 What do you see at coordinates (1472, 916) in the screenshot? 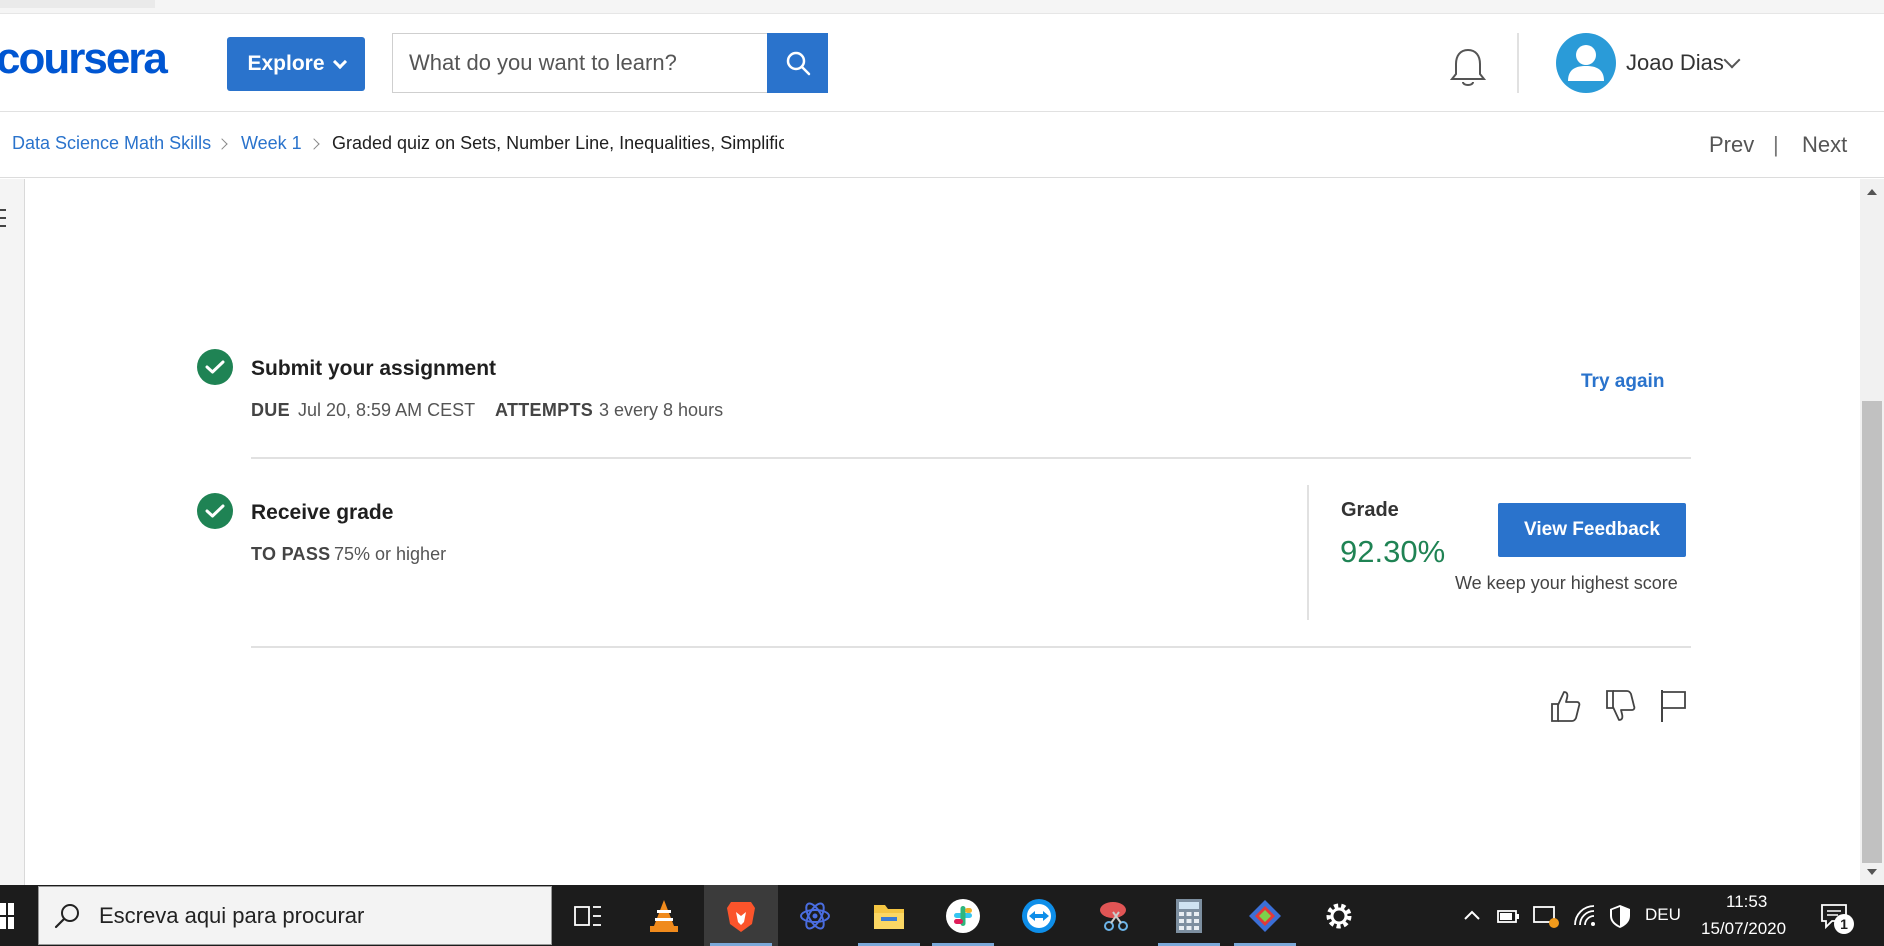
I see `chevron-up-icon` at bounding box center [1472, 916].